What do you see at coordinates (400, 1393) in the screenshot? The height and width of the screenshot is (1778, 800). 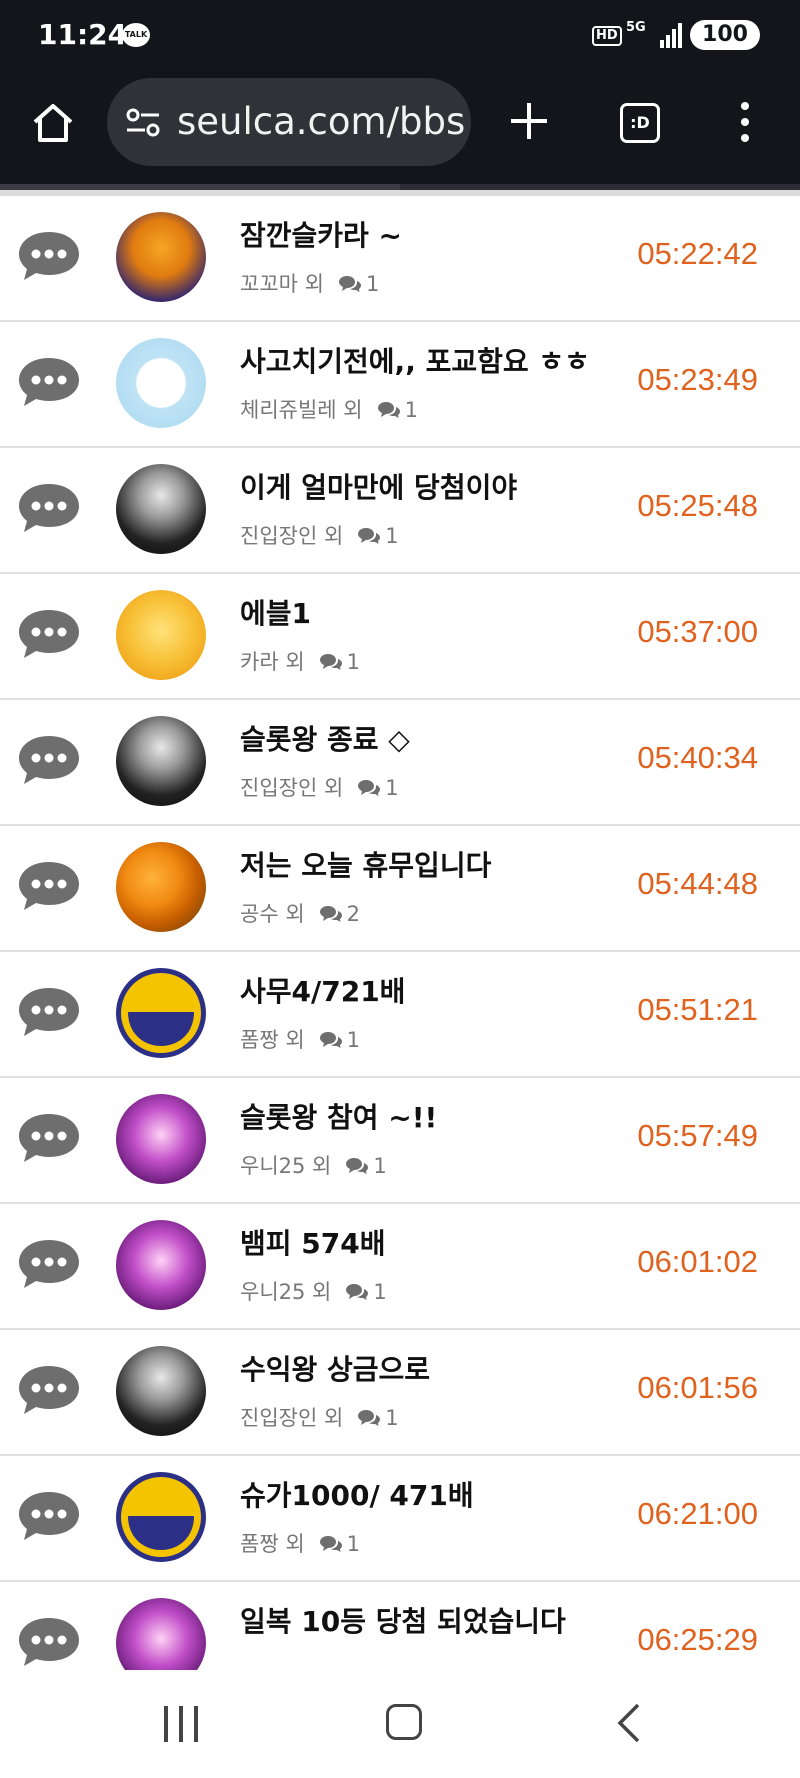 I see `post-row: 수익왕 상금으로 진입장인 외 1 06:01:56` at bounding box center [400, 1393].